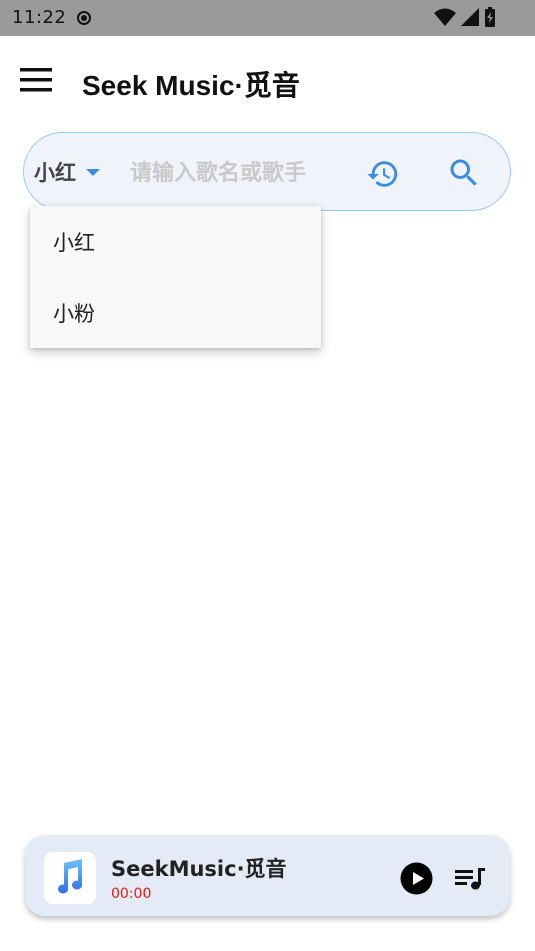  Describe the element at coordinates (383, 174) in the screenshot. I see `history-button` at that location.